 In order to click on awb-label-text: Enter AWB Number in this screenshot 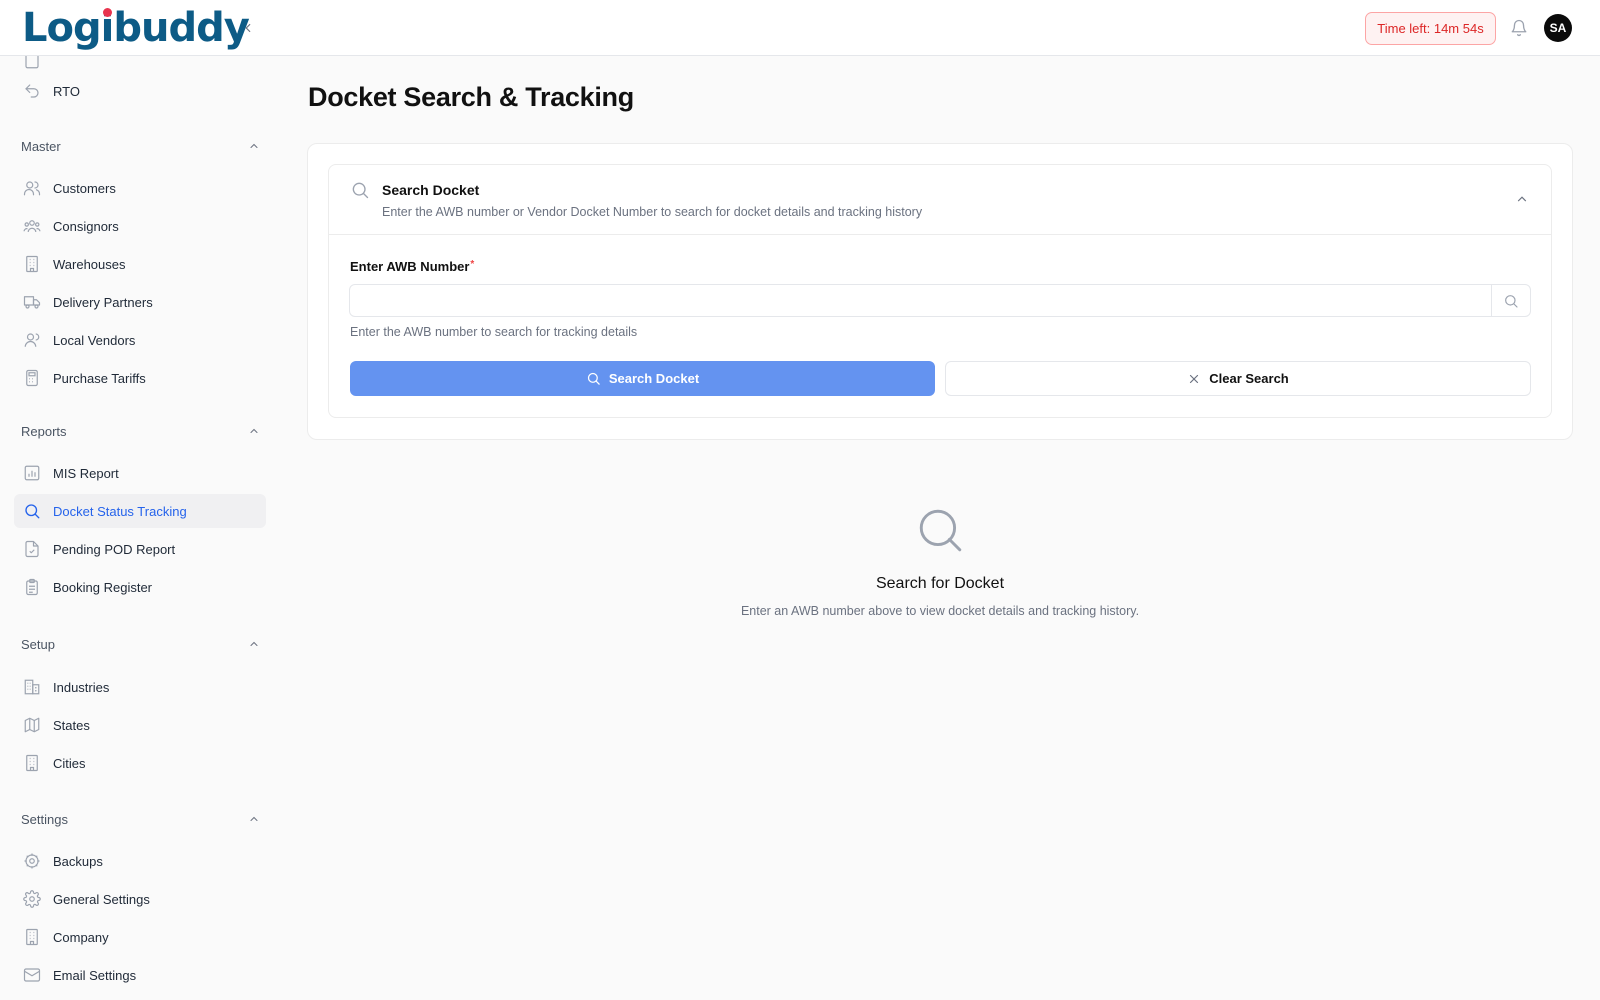, I will do `click(410, 266)`.